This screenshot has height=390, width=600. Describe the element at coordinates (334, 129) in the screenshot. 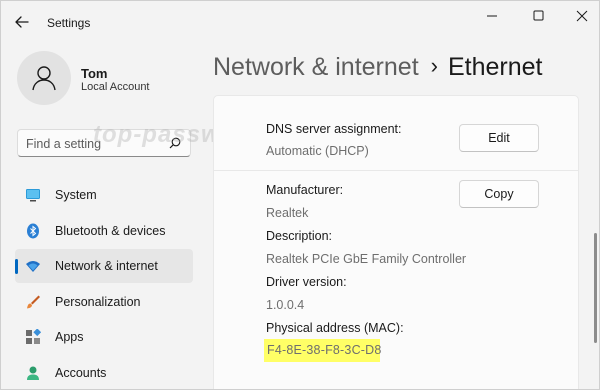

I see `dns-label: DNS server assignment:` at that location.